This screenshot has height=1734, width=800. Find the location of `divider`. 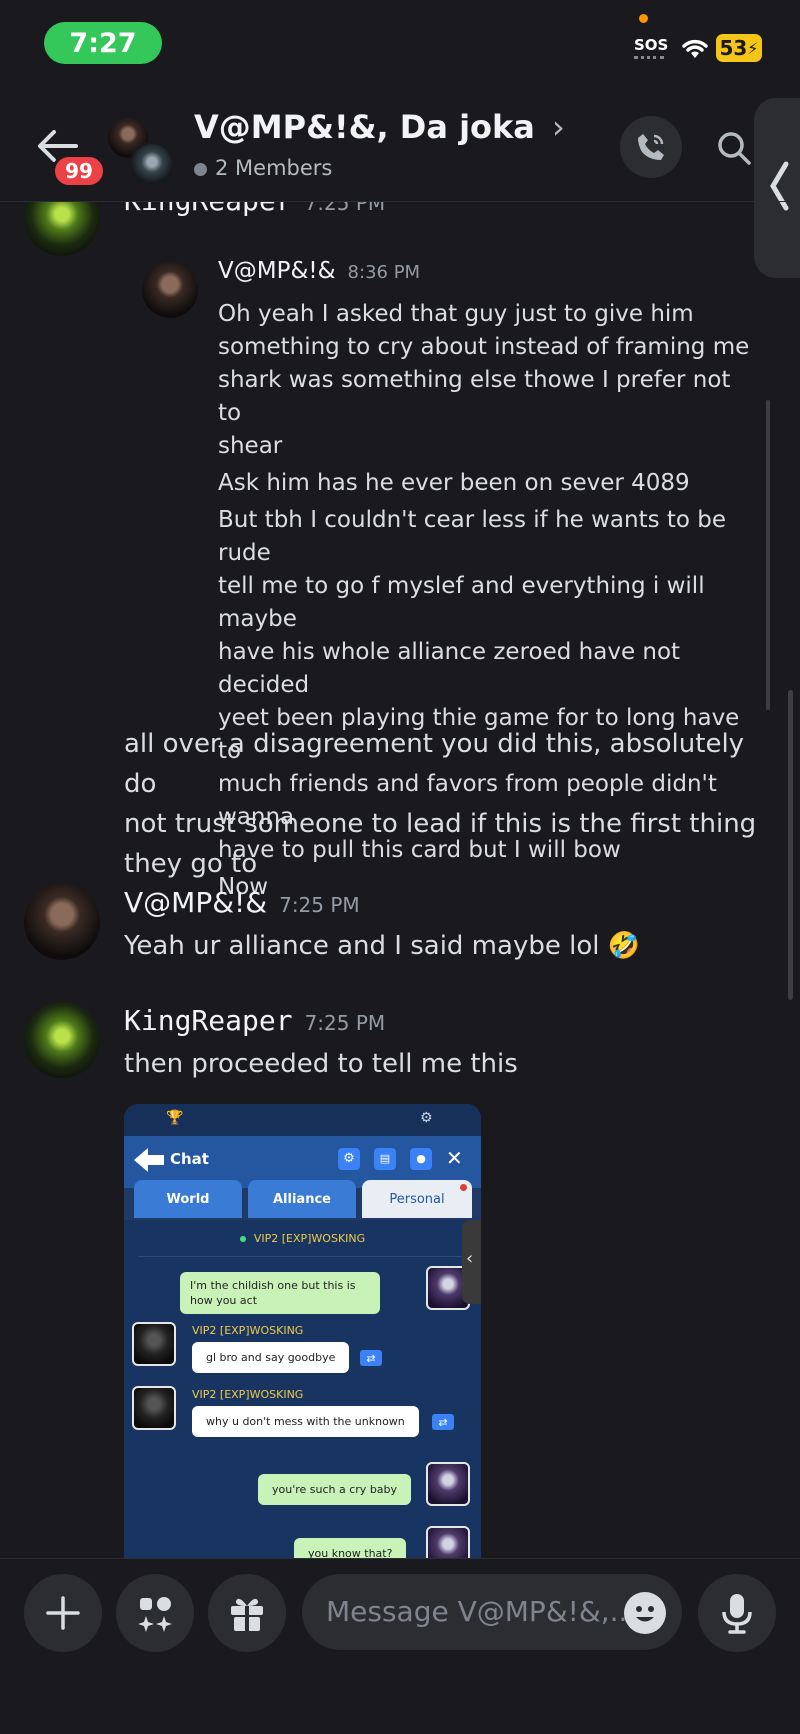

divider is located at coordinates (303, 1256).